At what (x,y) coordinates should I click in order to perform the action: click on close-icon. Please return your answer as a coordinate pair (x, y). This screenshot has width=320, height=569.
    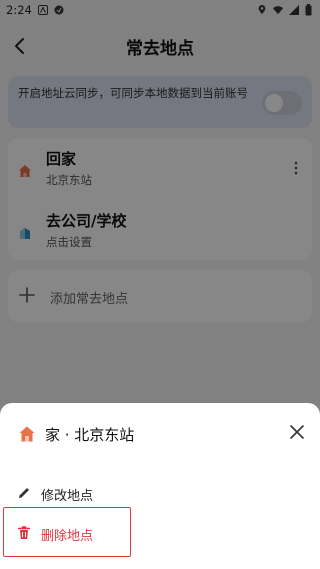
    Looking at the image, I should click on (297, 432).